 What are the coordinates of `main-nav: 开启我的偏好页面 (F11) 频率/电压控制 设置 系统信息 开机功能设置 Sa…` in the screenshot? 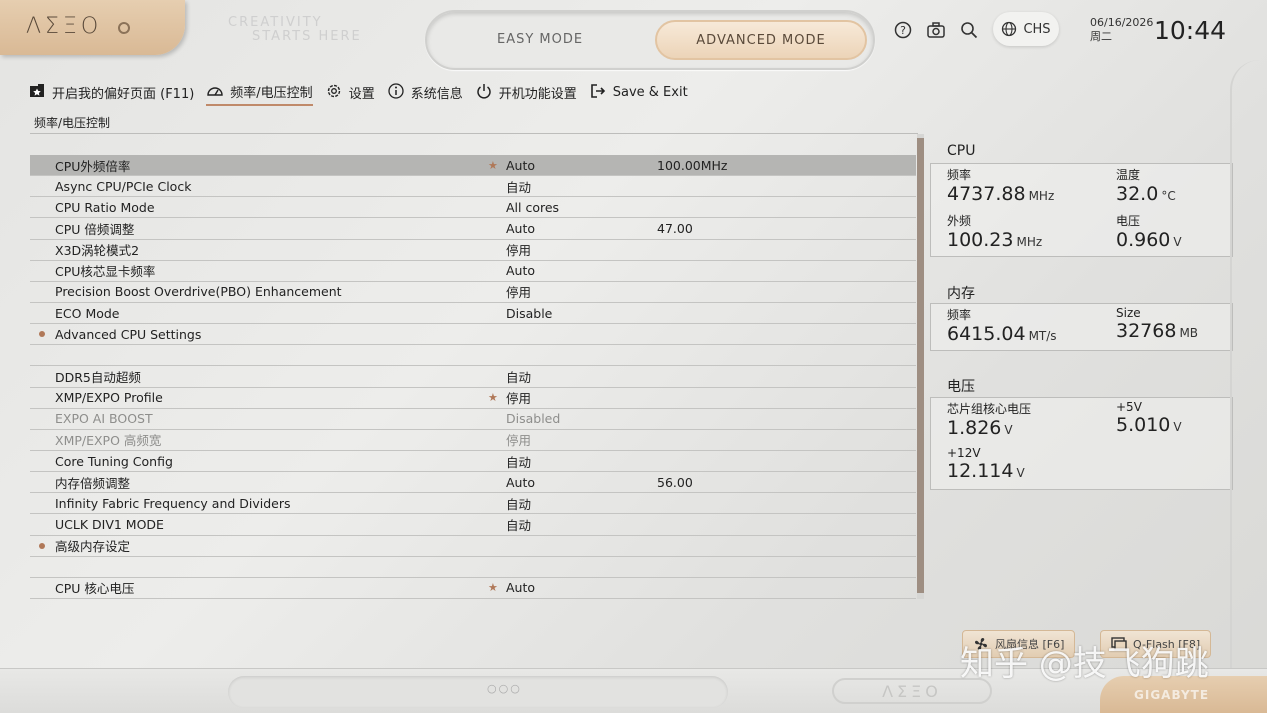 It's located at (364, 94).